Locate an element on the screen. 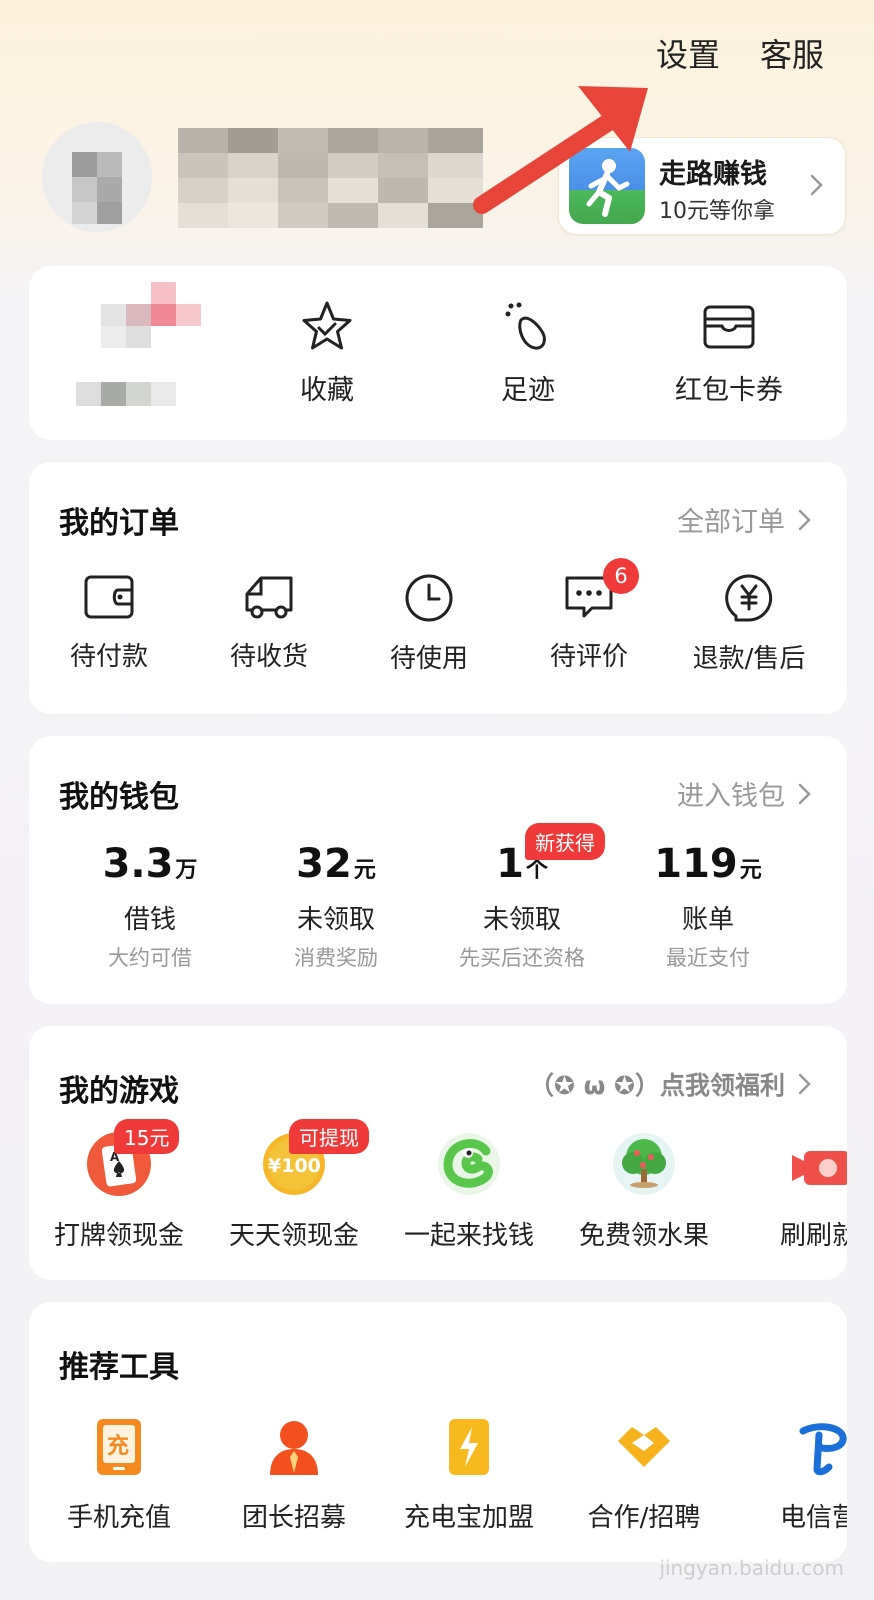 The height and width of the screenshot is (1600, 874). game-free-fruit: 免费领水果 is located at coordinates (644, 1191).